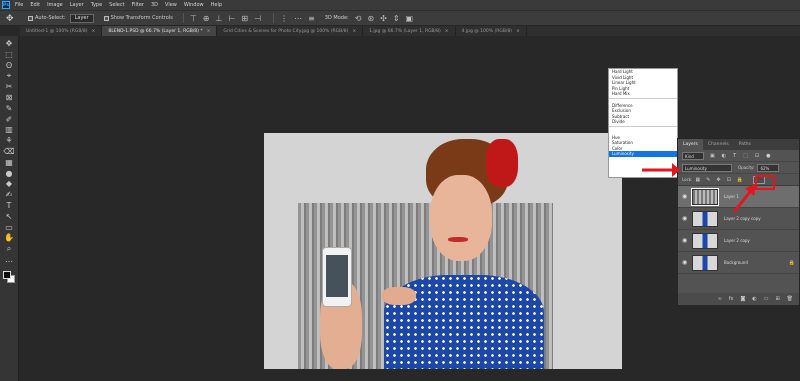 The width and height of the screenshot is (800, 381). Describe the element at coordinates (171, 5) in the screenshot. I see `menu-view: View` at that location.